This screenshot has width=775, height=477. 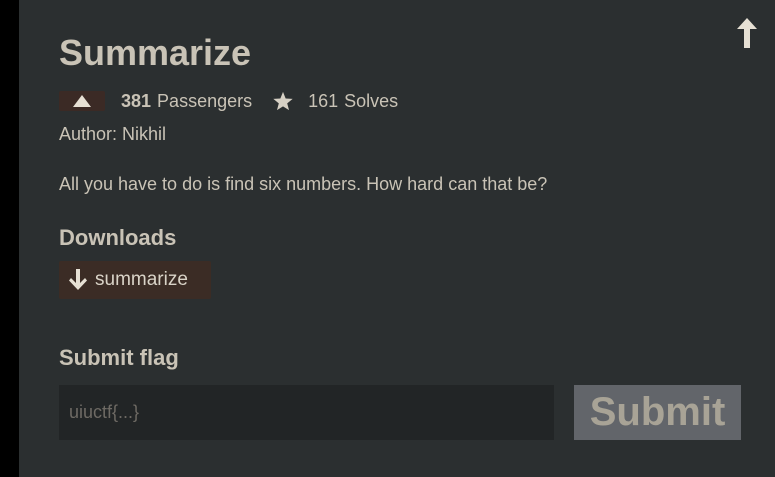 What do you see at coordinates (323, 100) in the screenshot?
I see `solves-count: 161` at bounding box center [323, 100].